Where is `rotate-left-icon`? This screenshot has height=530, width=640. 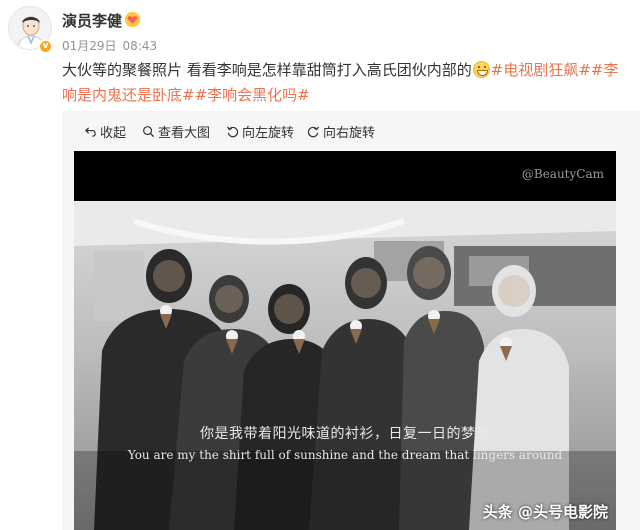 rotate-left-icon is located at coordinates (232, 132).